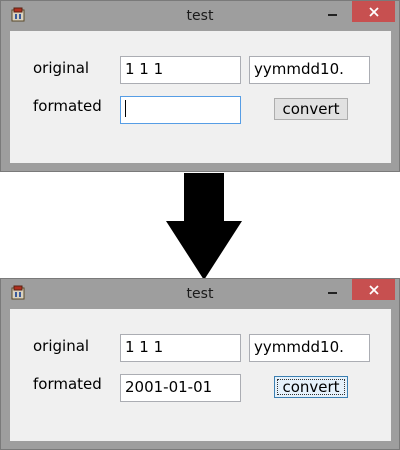 Image resolution: width=400 pixels, height=450 pixels. What do you see at coordinates (180, 348) in the screenshot?
I see `original-input: 1 1 1` at bounding box center [180, 348].